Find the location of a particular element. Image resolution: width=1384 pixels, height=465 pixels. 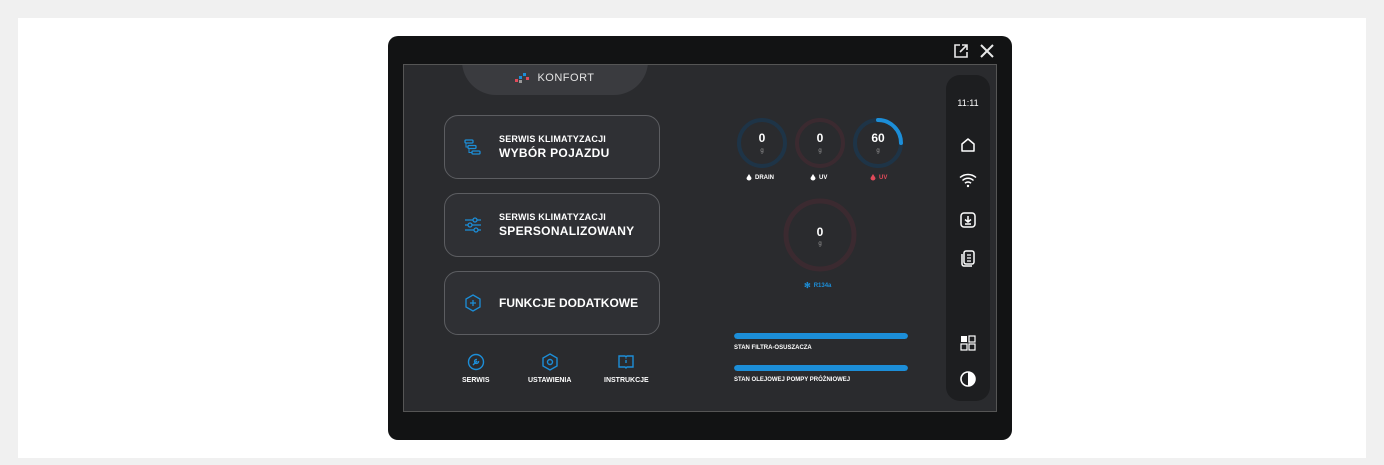

gauge-drain: 0 g is located at coordinates (762, 143).